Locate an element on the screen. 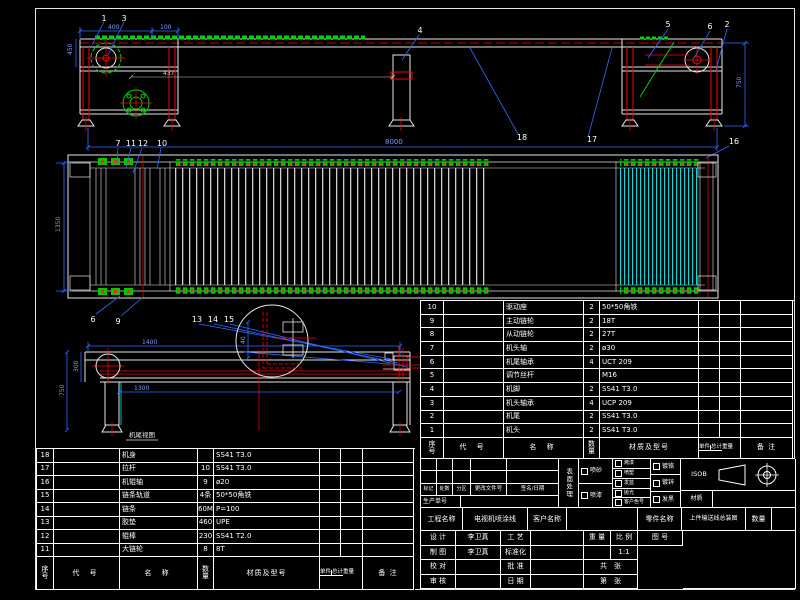 This screenshot has height=600, width=800. balloon-13: 13 is located at coordinates (197, 319).